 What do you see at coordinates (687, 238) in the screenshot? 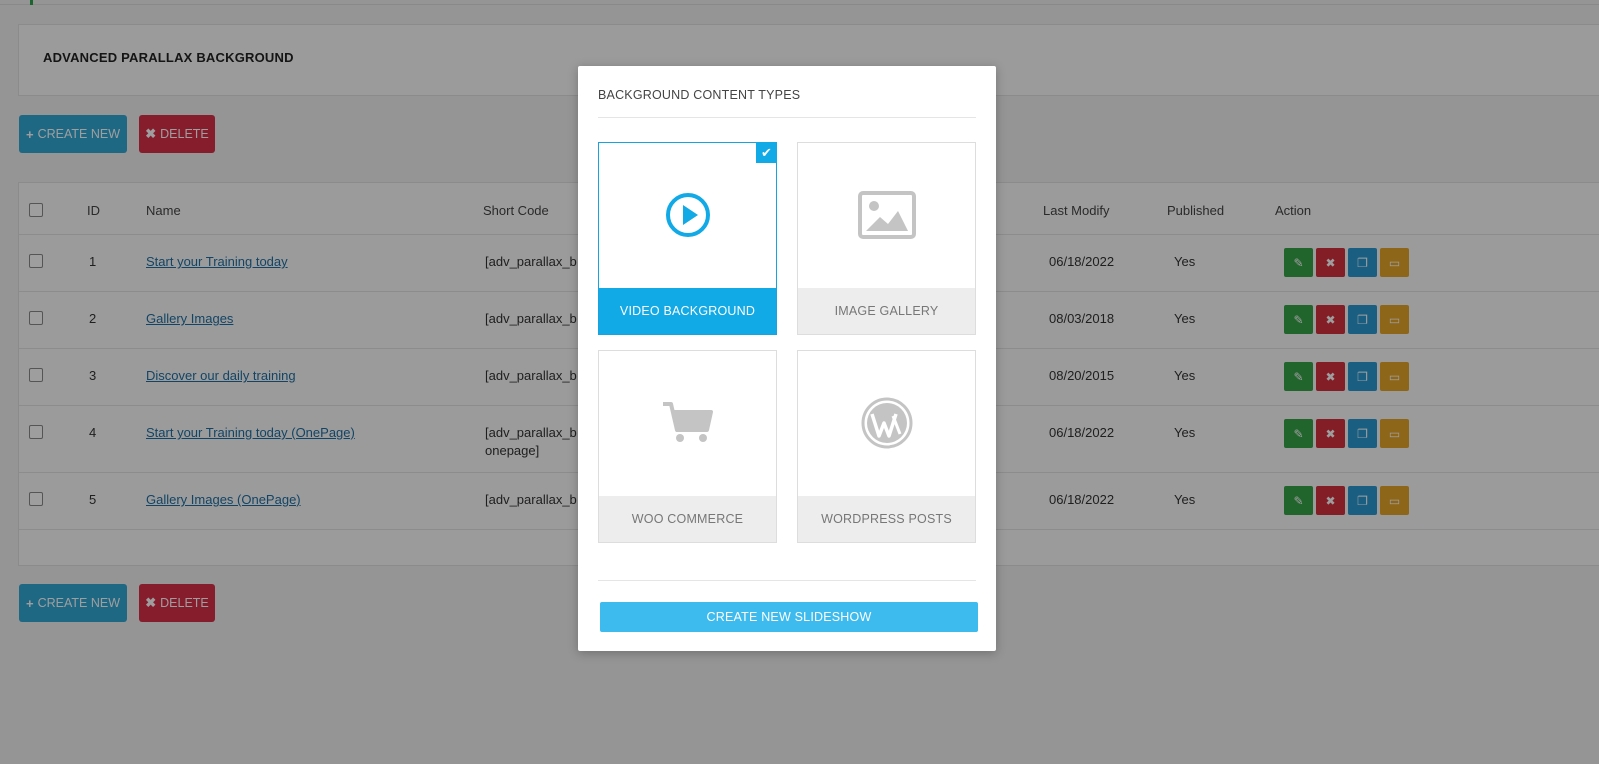
I see `card-video-background: VIDEO BACKGROUND ✔` at bounding box center [687, 238].